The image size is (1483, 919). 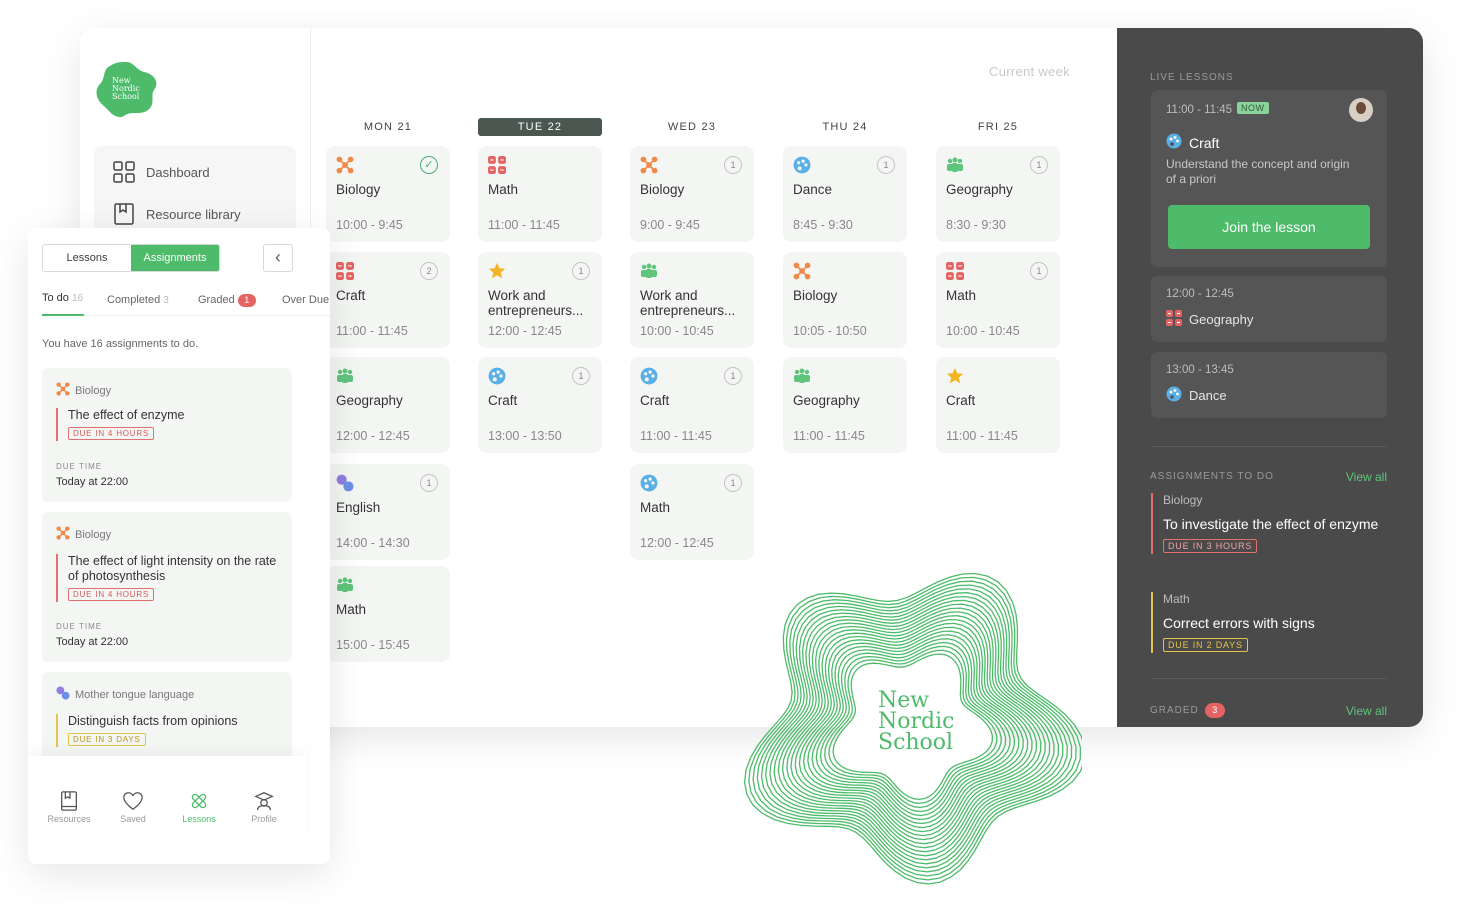 I want to click on book-icon, so click(x=124, y=214).